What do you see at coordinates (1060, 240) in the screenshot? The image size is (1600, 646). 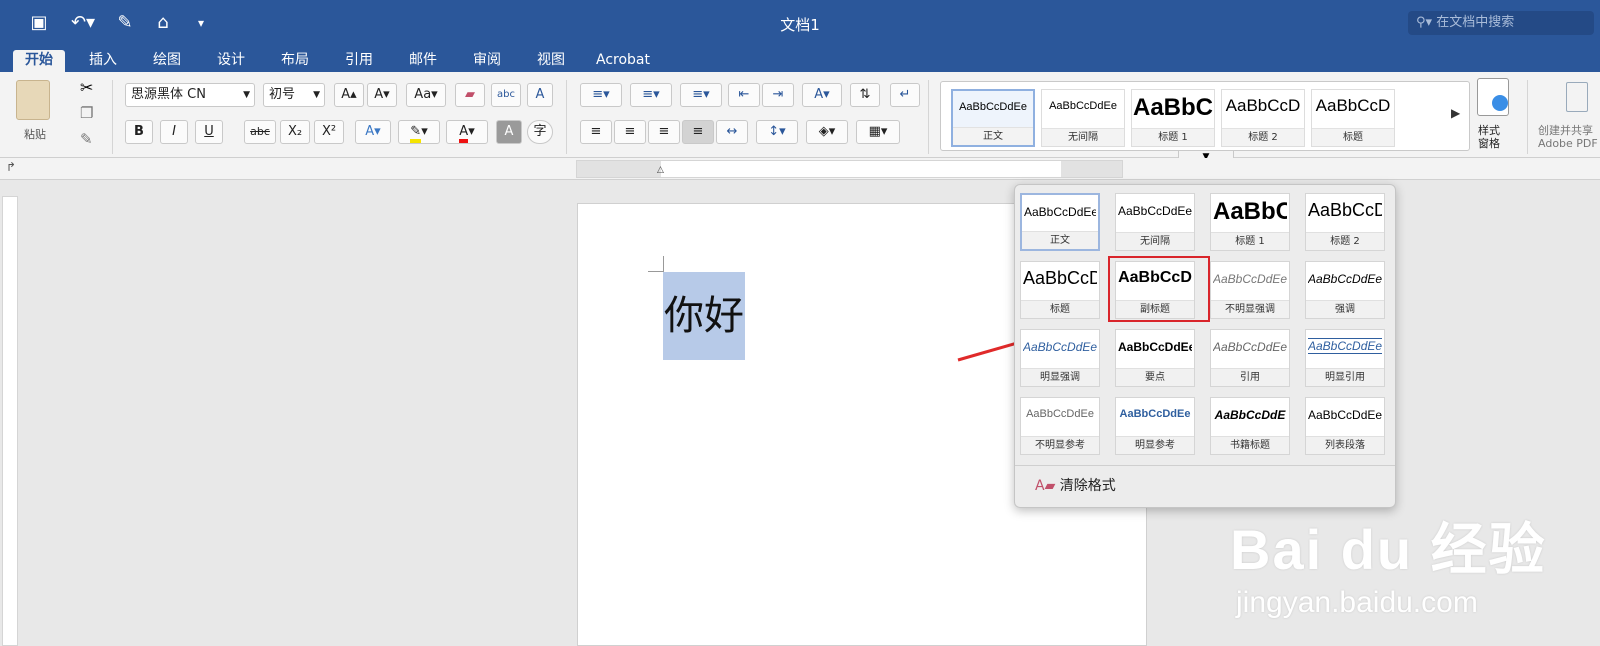 I see `style-name: 正文` at bounding box center [1060, 240].